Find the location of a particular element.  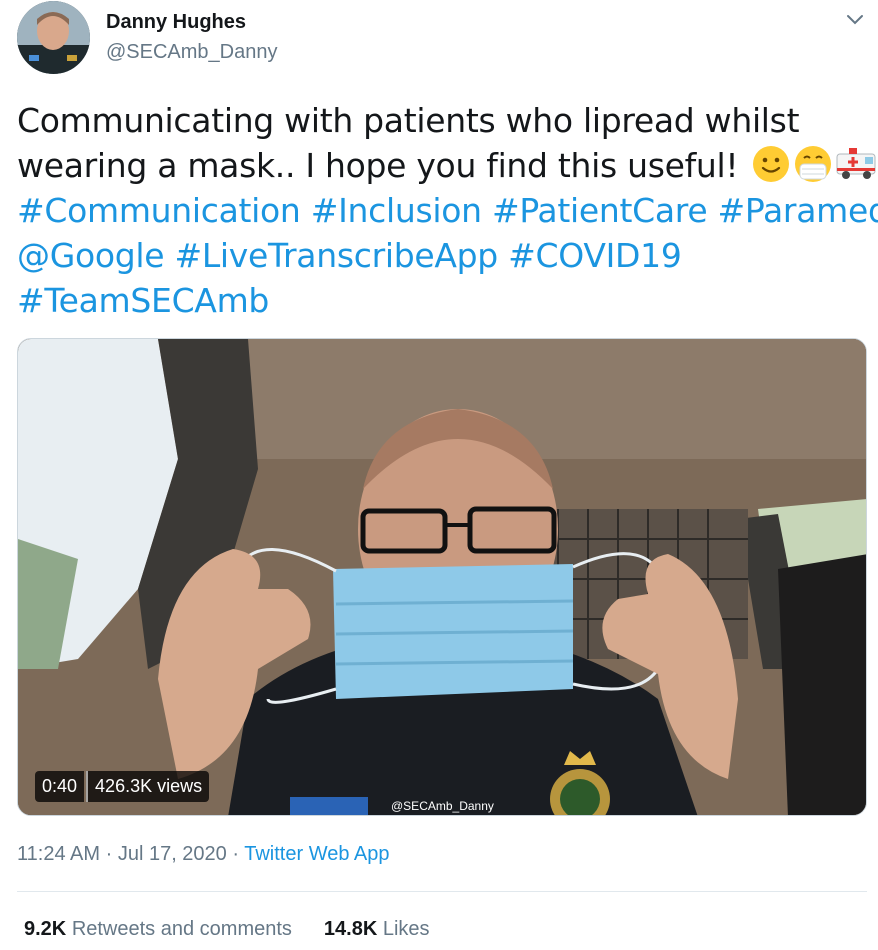

likes-label: Likes is located at coordinates (406, 929).